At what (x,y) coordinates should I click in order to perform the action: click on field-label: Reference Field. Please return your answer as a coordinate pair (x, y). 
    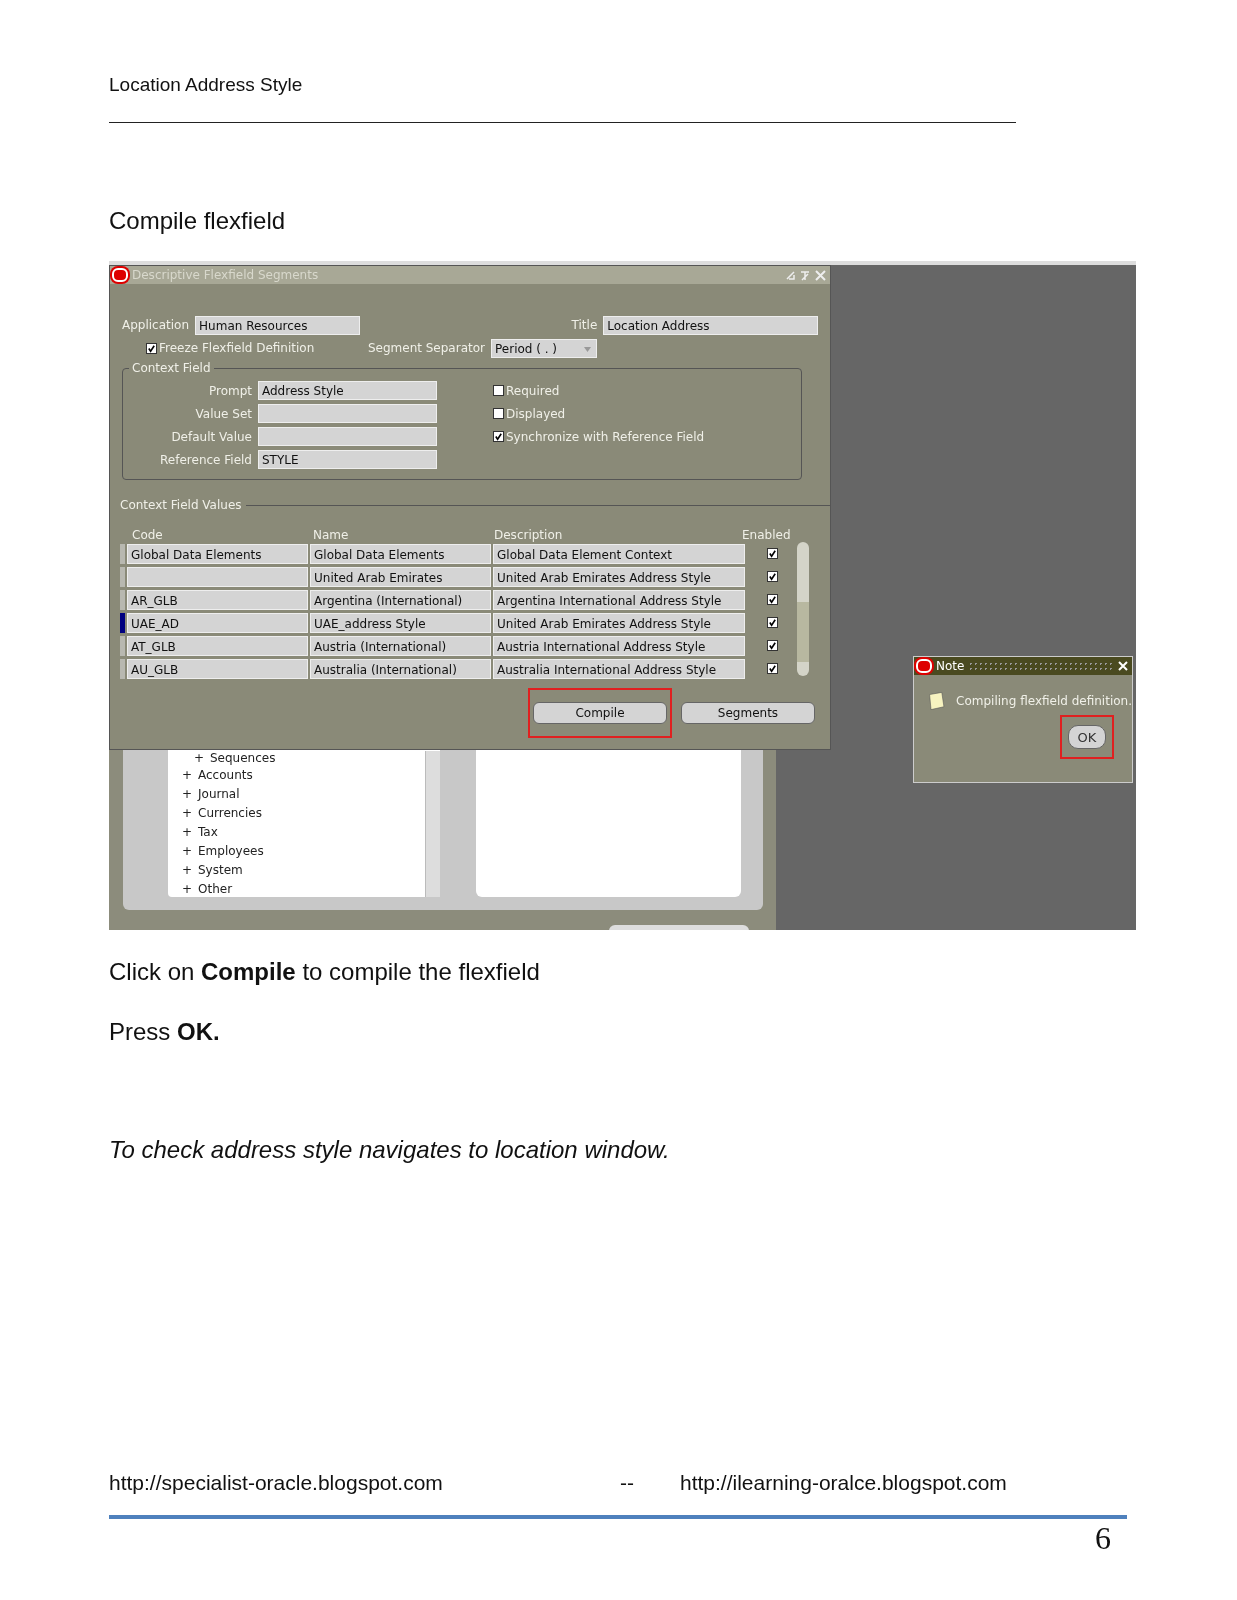
    Looking at the image, I should click on (206, 459).